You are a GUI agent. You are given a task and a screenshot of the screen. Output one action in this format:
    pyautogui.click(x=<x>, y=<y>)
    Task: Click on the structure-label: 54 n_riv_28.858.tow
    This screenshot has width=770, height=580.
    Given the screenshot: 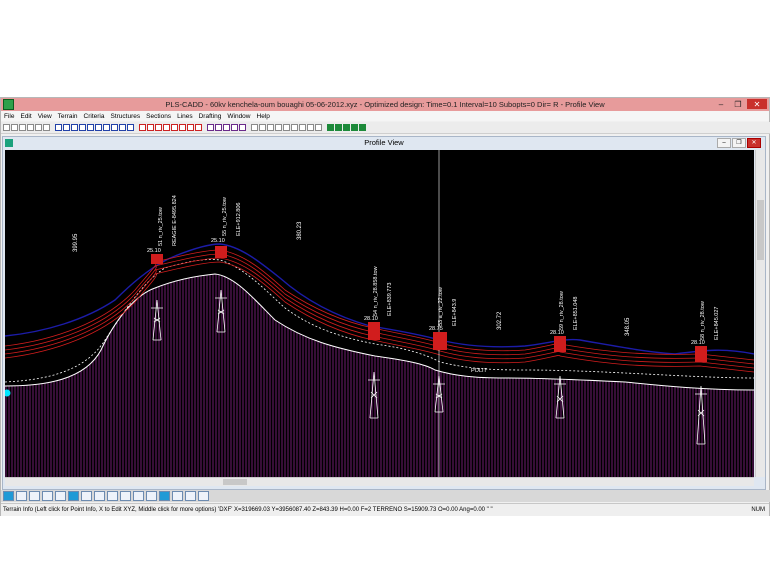 What is the action you would take?
    pyautogui.click(x=376, y=291)
    